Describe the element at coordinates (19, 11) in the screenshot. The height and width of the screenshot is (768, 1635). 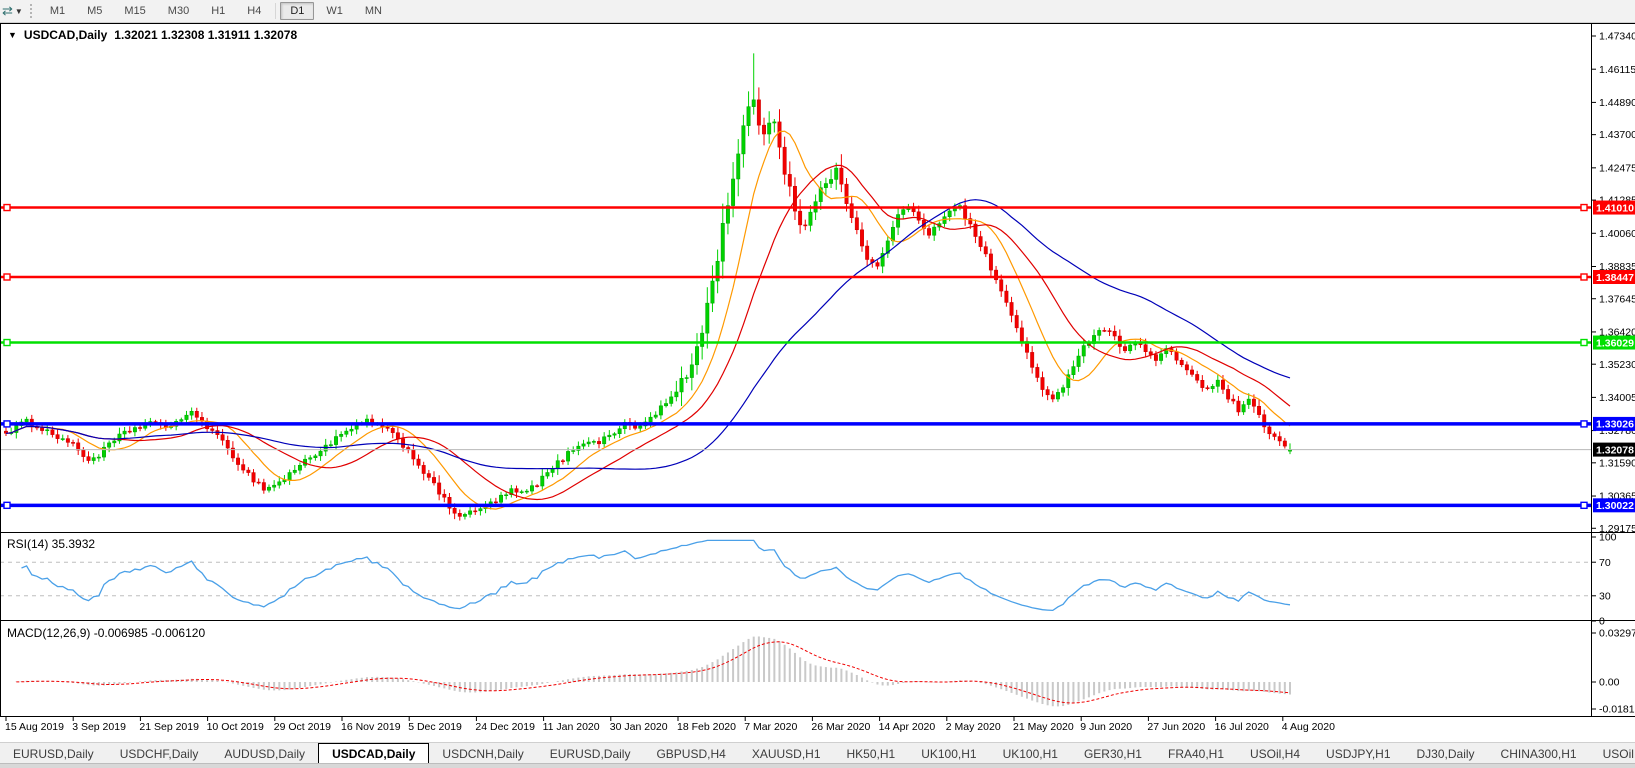
I see `chevron-down-icon: ▼` at that location.